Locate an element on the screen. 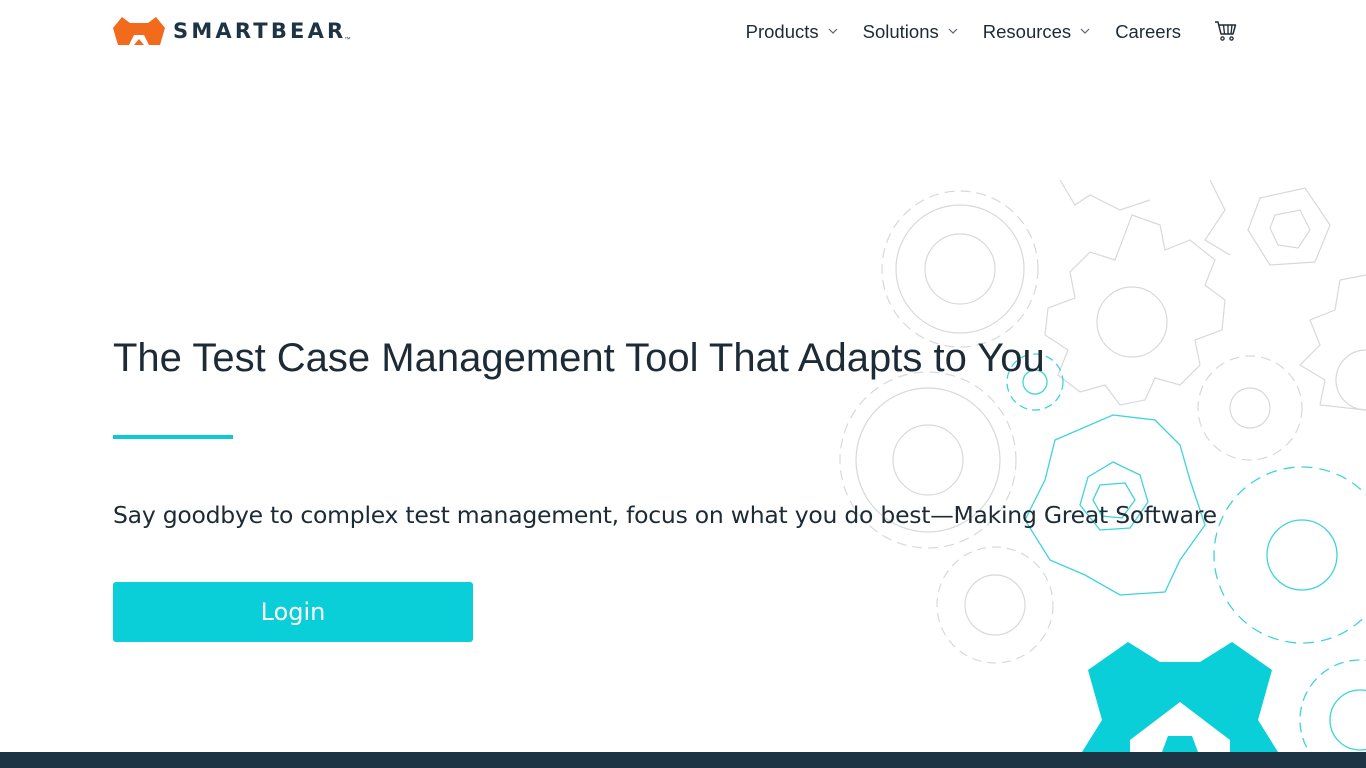  logo-trademark: ™ is located at coordinates (347, 40).